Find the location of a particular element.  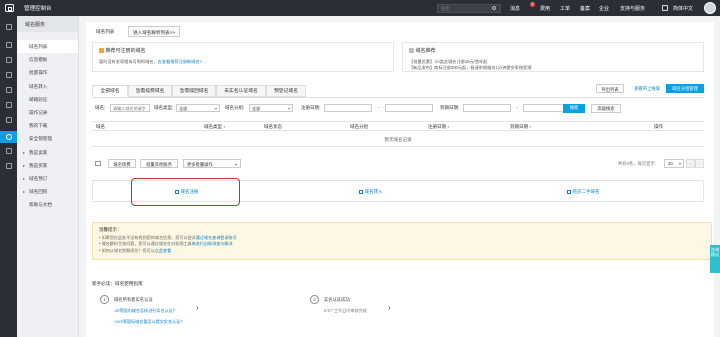

step-1-title: 域名所有者实名认证 is located at coordinates (133, 299).